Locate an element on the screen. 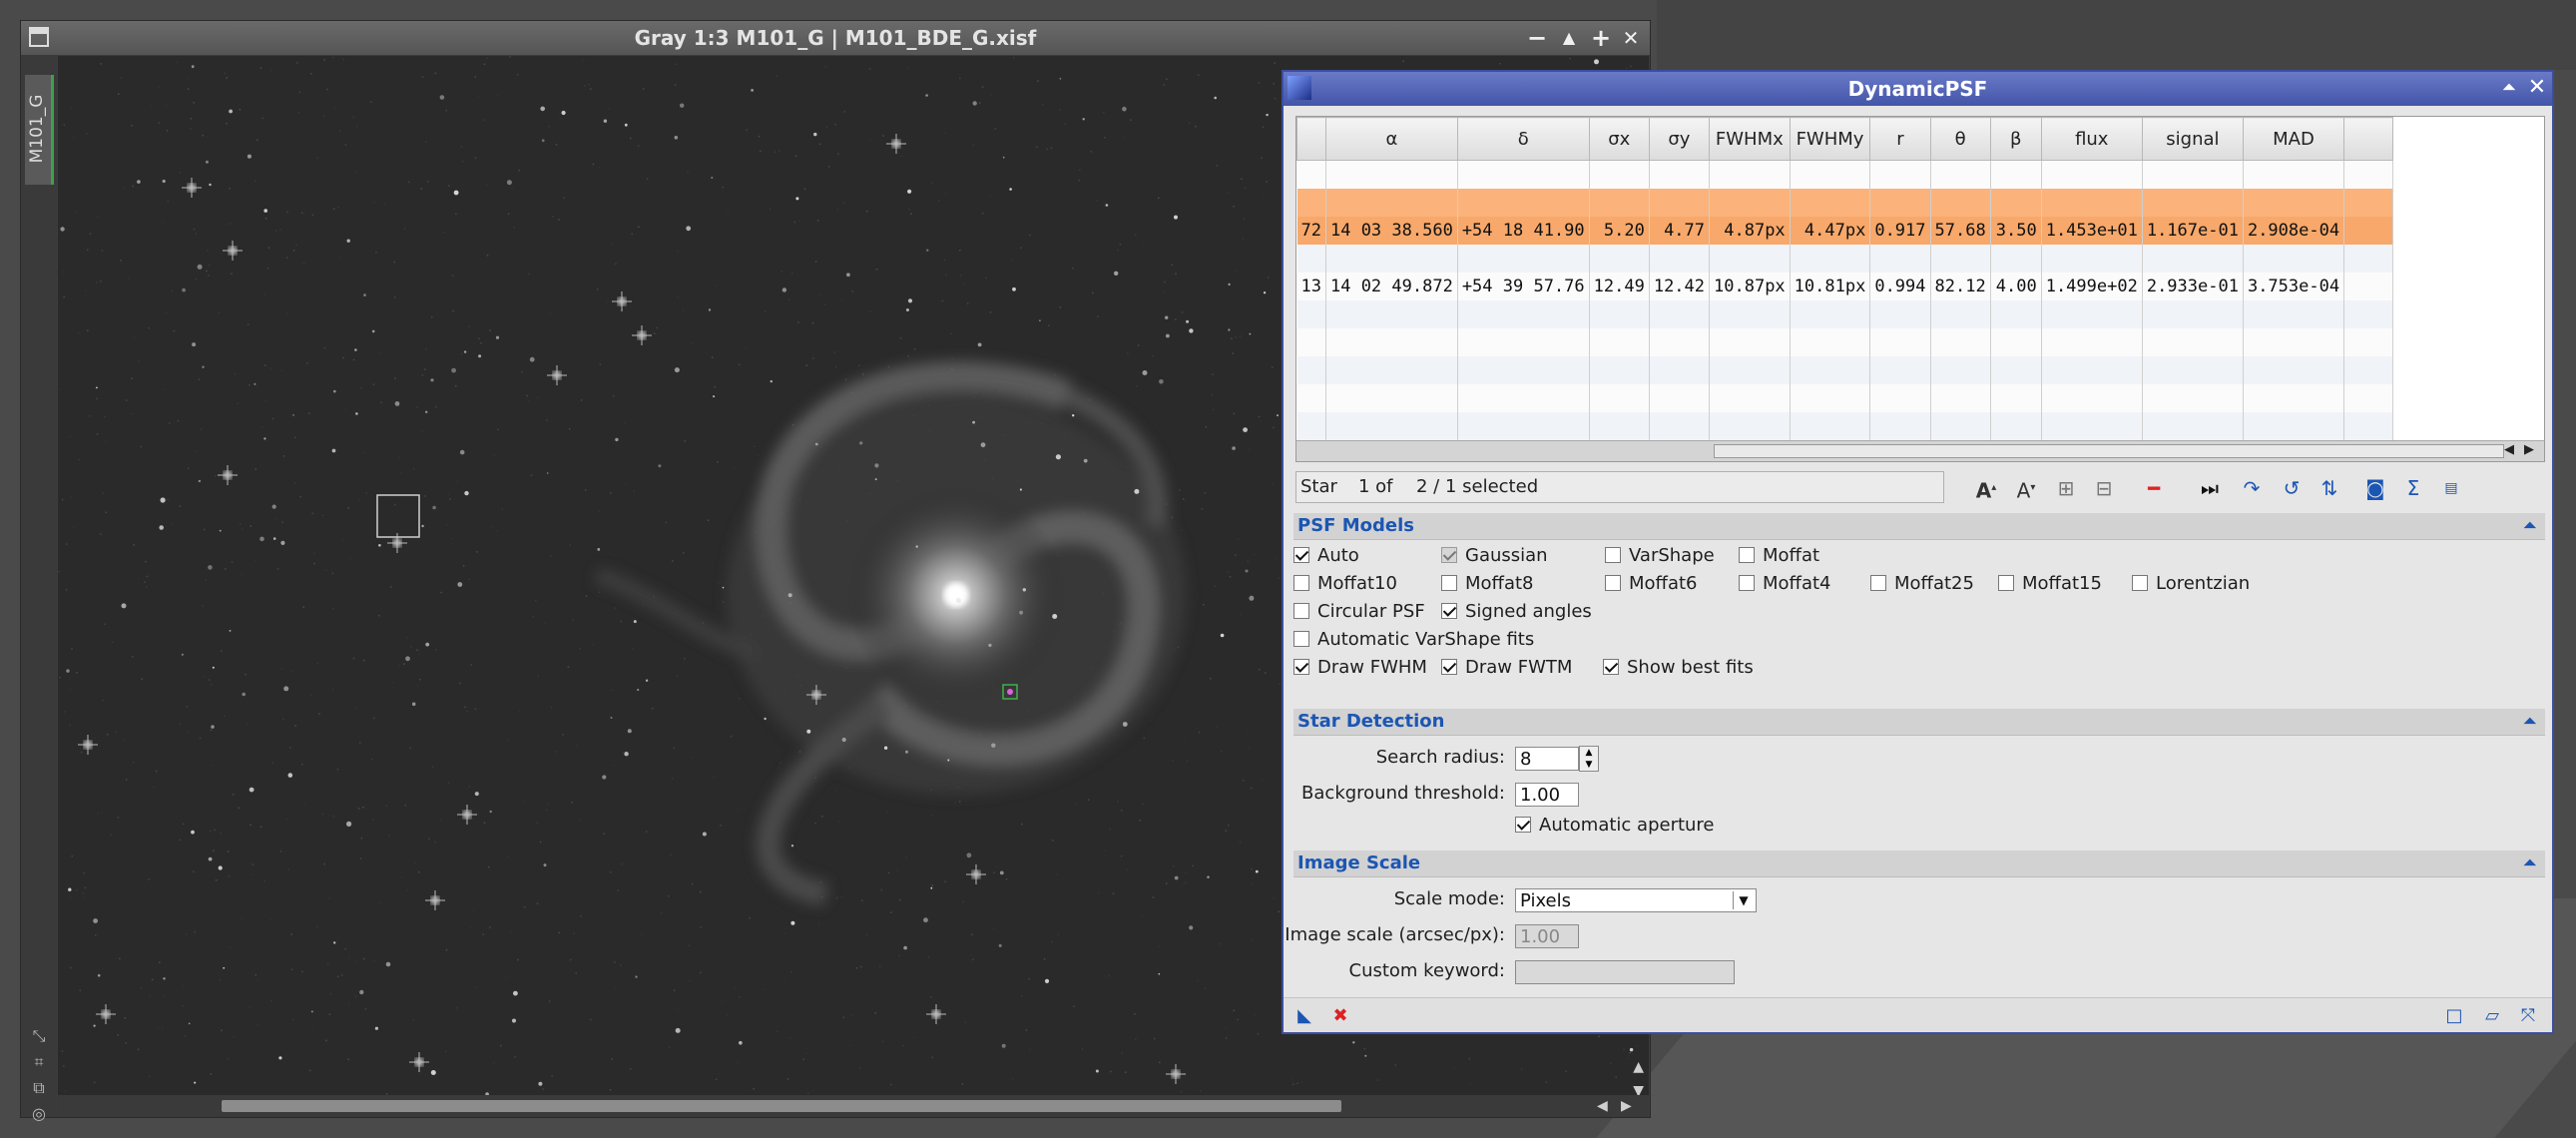 The height and width of the screenshot is (1138, 2576). psf-model-checkbox: Moffat25 is located at coordinates (1922, 584).